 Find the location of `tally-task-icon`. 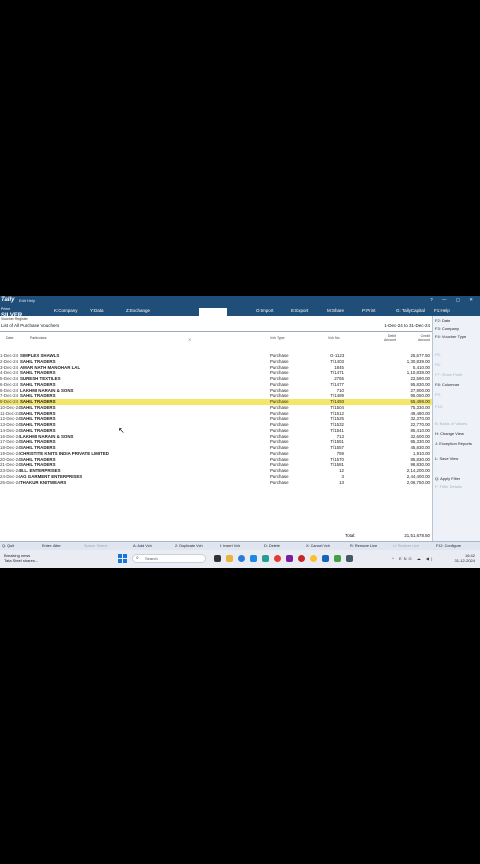

tally-task-icon is located at coordinates (325, 558).